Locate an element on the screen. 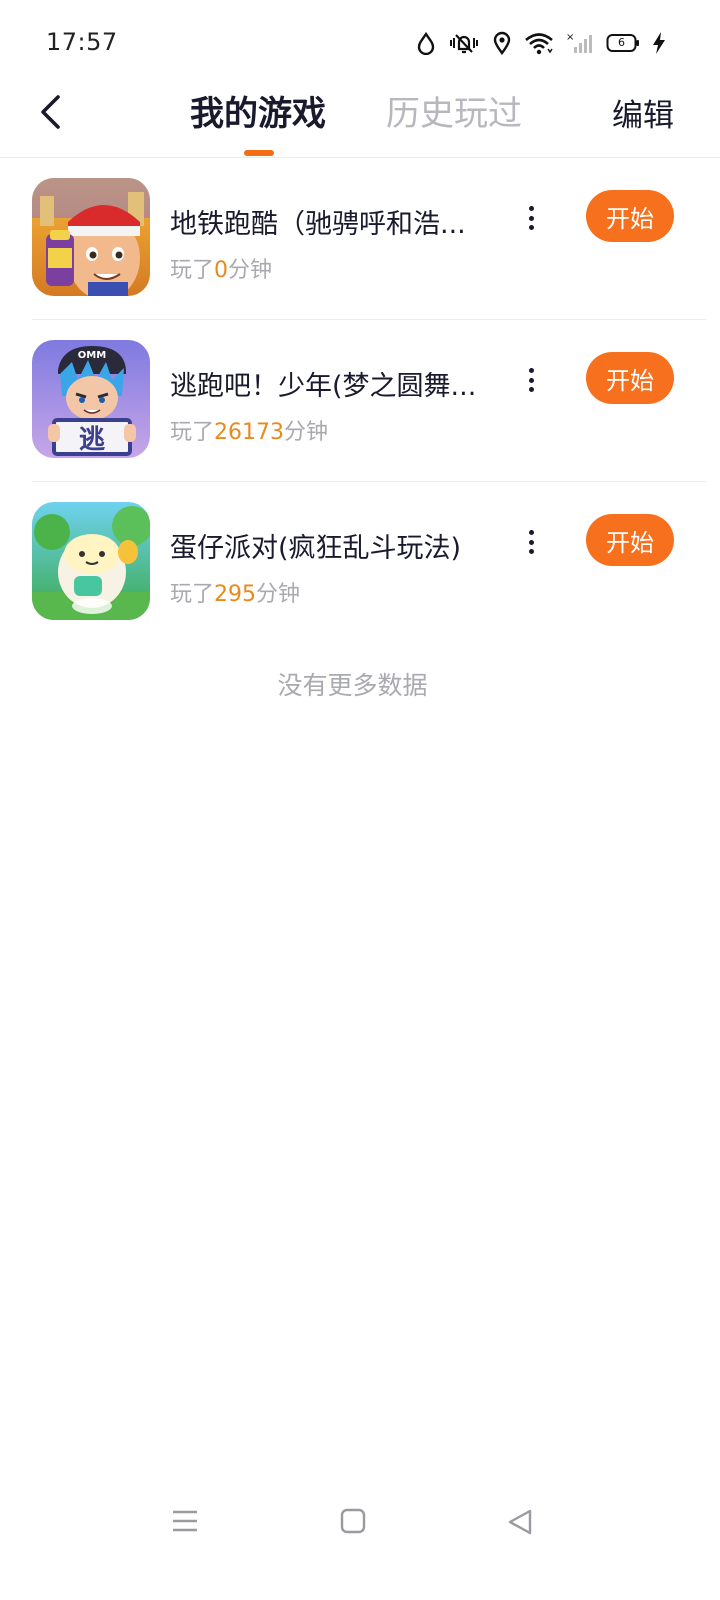  back-button is located at coordinates (50, 112).